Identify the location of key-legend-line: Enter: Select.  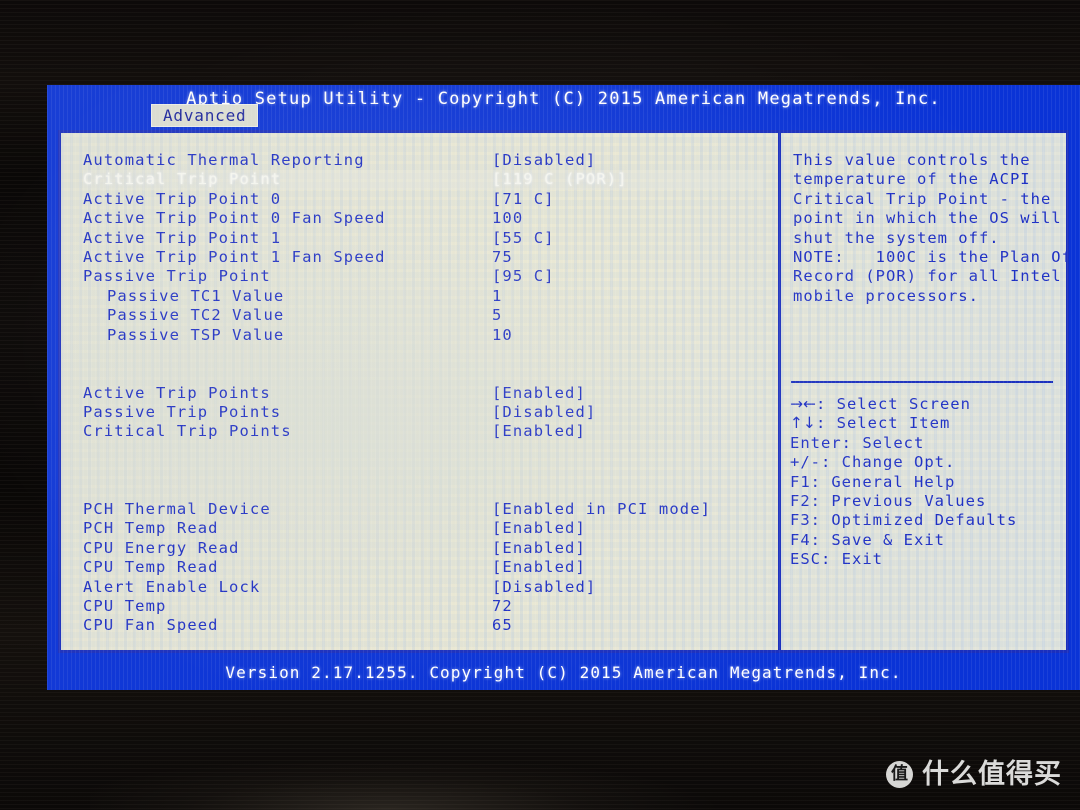
(925, 443).